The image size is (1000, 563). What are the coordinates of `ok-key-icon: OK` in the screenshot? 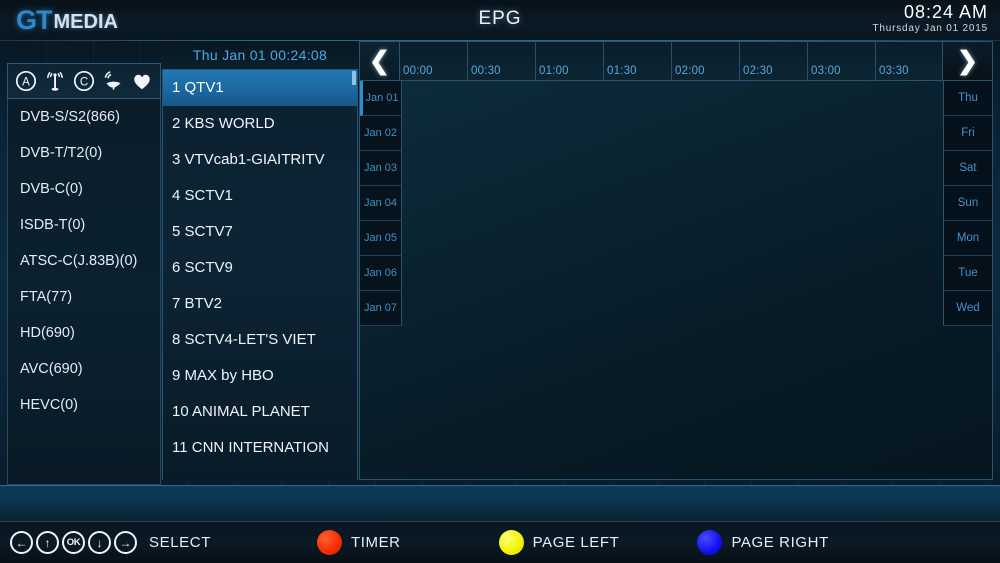 It's located at (73, 542).